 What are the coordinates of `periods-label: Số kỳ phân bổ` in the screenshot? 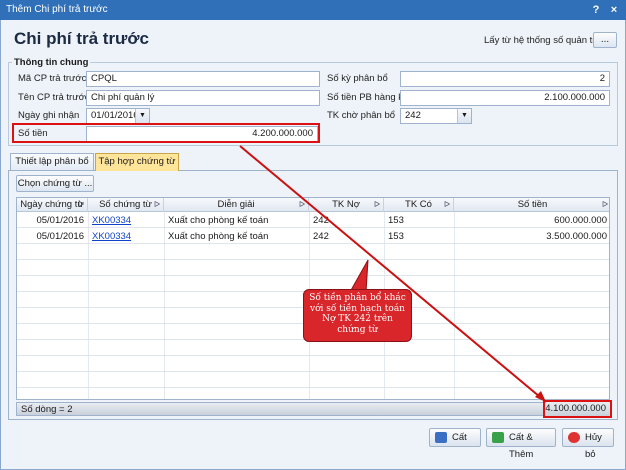 It's located at (357, 78).